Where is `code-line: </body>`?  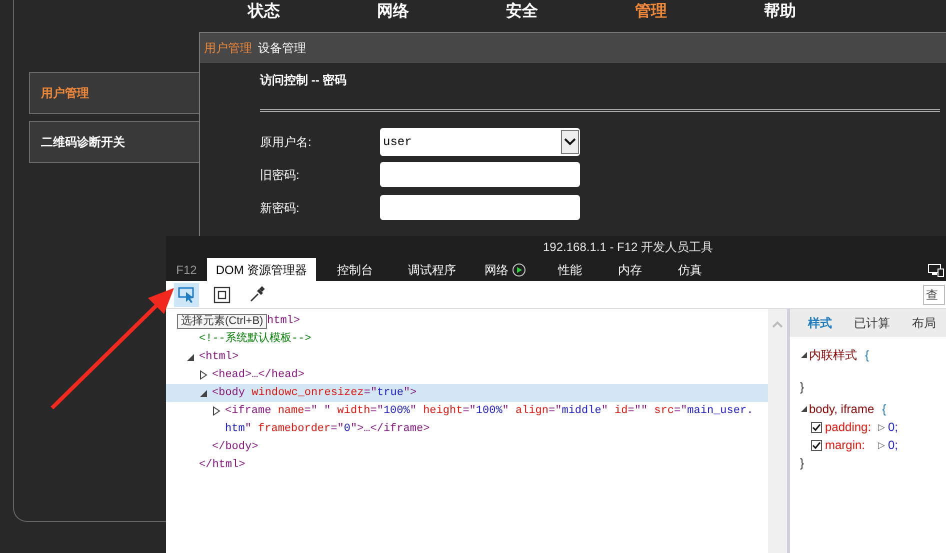 code-line: </body> is located at coordinates (235, 447).